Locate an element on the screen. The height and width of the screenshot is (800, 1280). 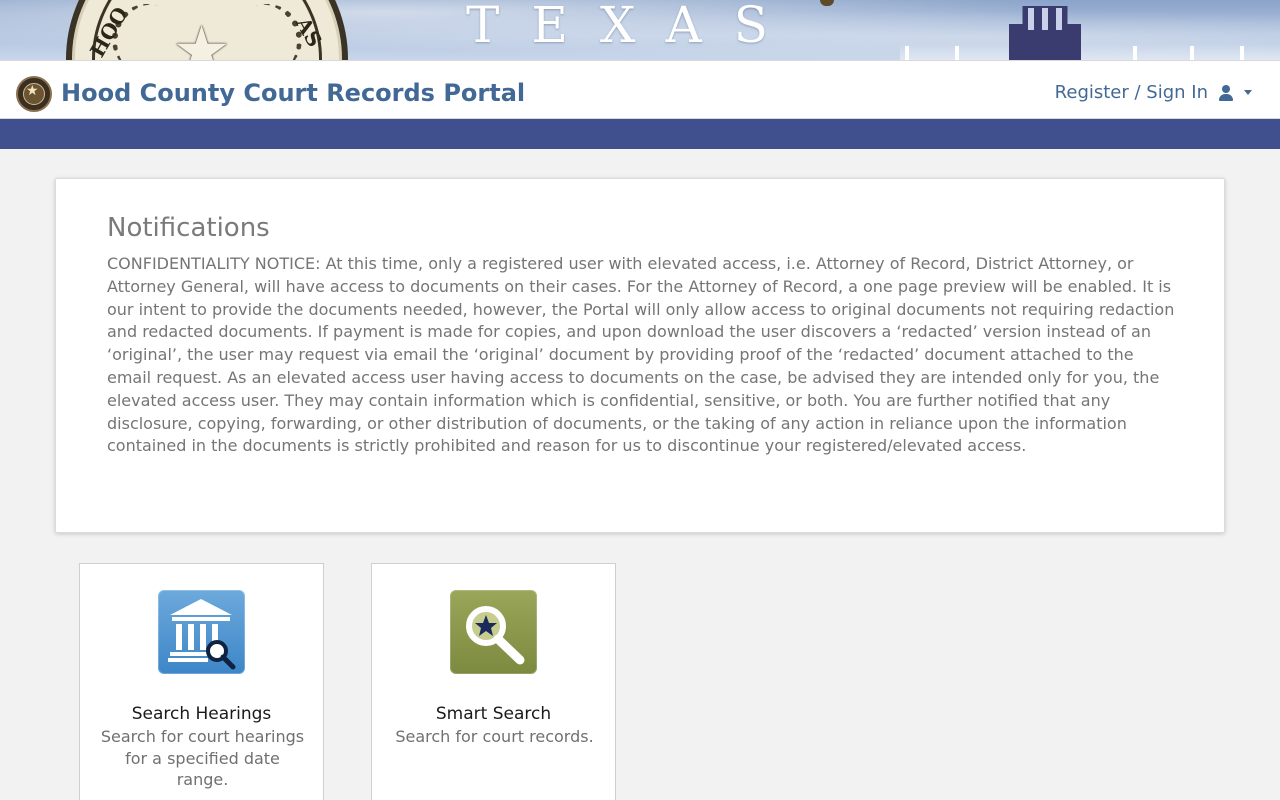
banner-state-title: TEXAS is located at coordinates (633, 27).